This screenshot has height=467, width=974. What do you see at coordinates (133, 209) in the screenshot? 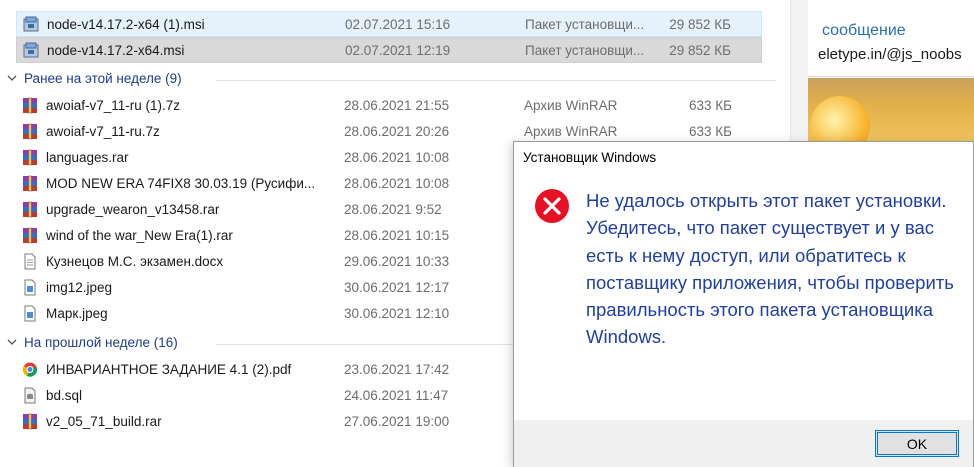
I see `file-name: upgrade_wearon_v13458.rar` at bounding box center [133, 209].